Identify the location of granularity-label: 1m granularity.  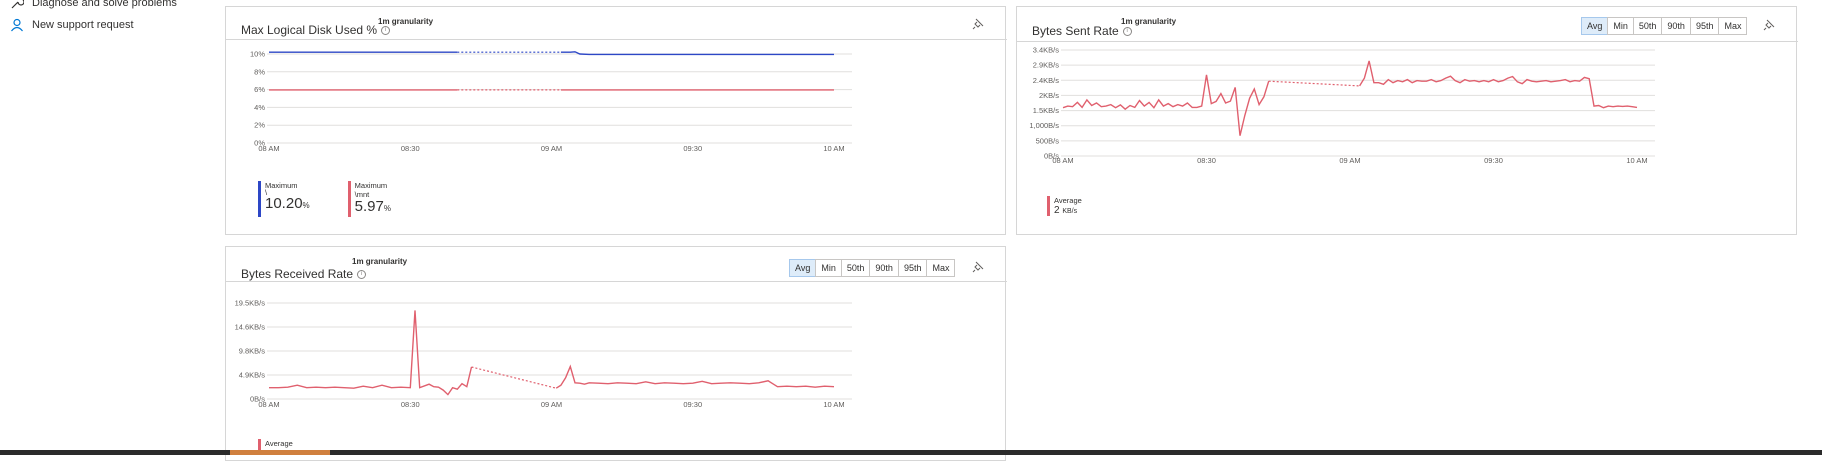
(380, 261).